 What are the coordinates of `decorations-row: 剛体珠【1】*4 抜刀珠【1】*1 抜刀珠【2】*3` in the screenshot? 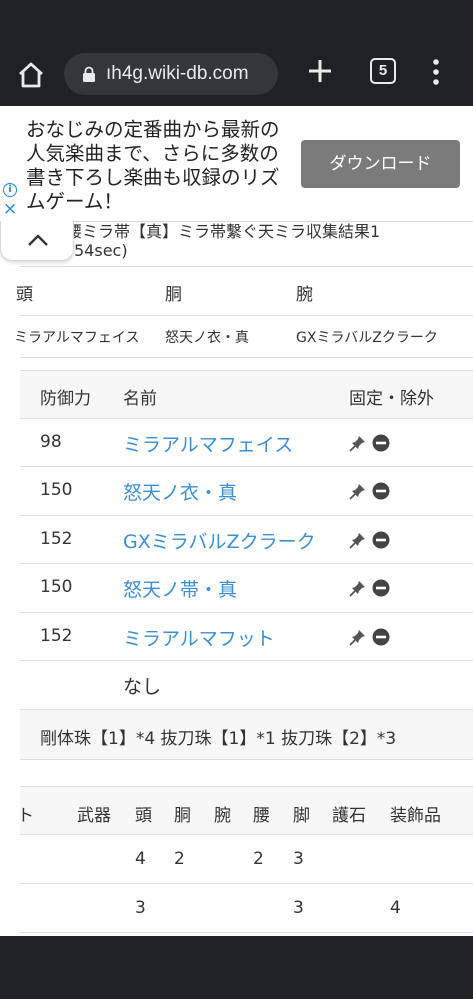 It's located at (246, 735).